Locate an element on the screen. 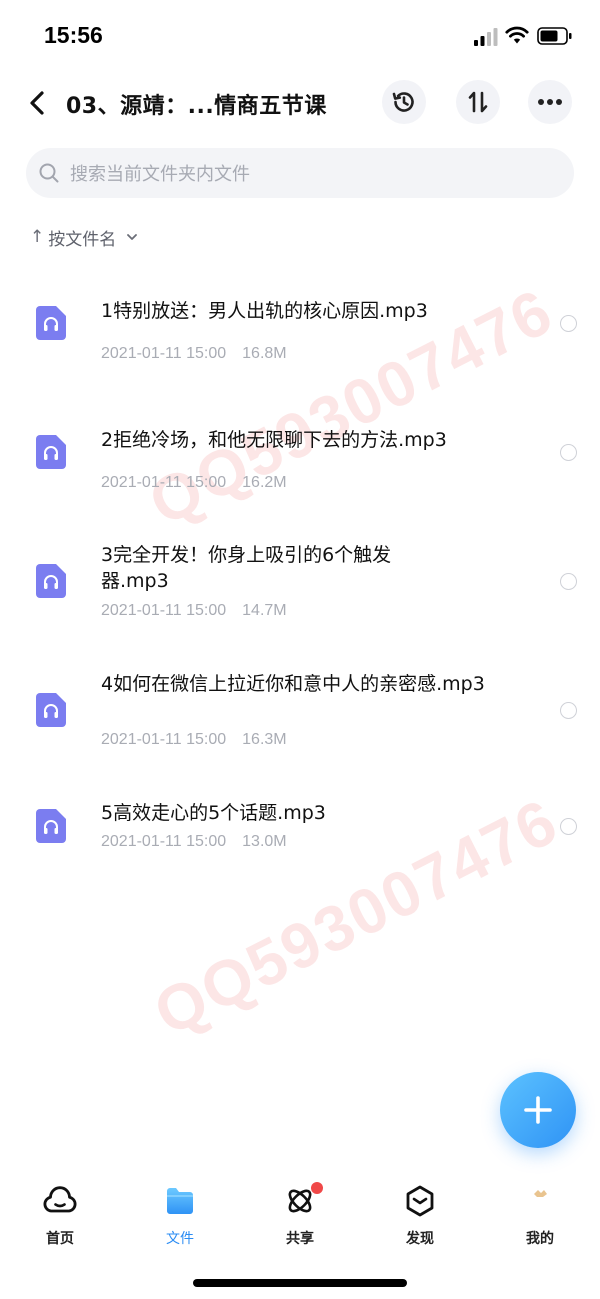  back-button is located at coordinates (37, 103).